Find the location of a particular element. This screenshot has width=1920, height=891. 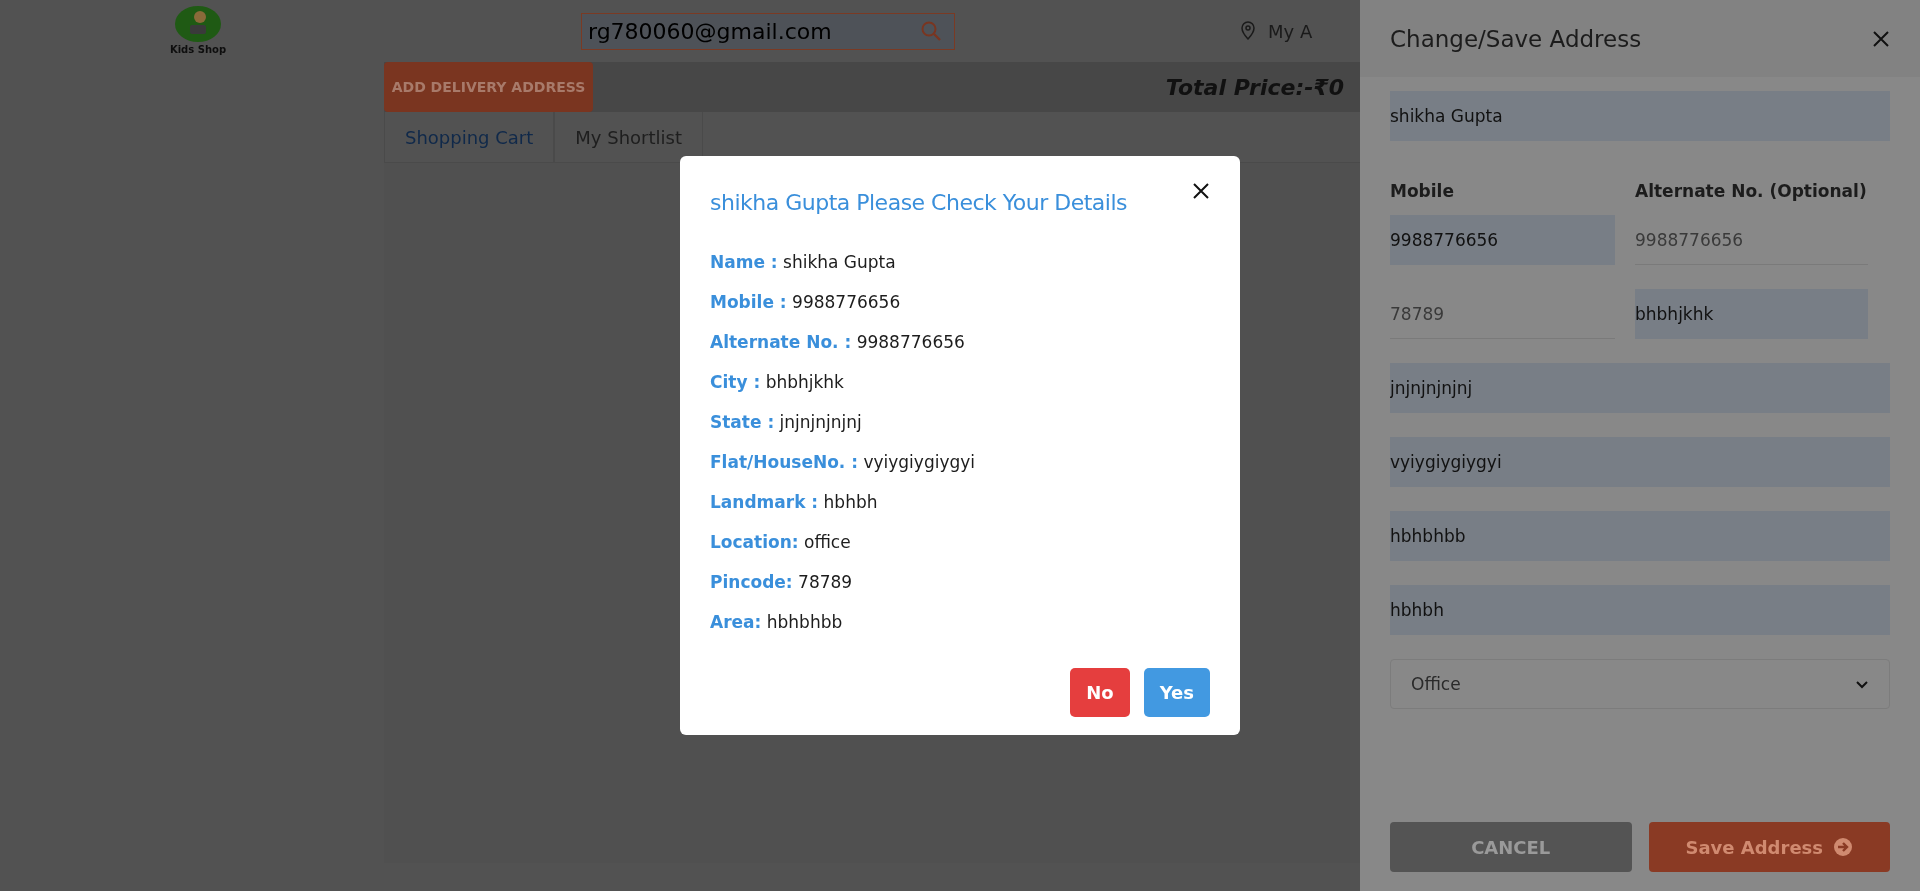

detail-line: Flat/HouseNo. : vyiygiygiygyi is located at coordinates (843, 462).